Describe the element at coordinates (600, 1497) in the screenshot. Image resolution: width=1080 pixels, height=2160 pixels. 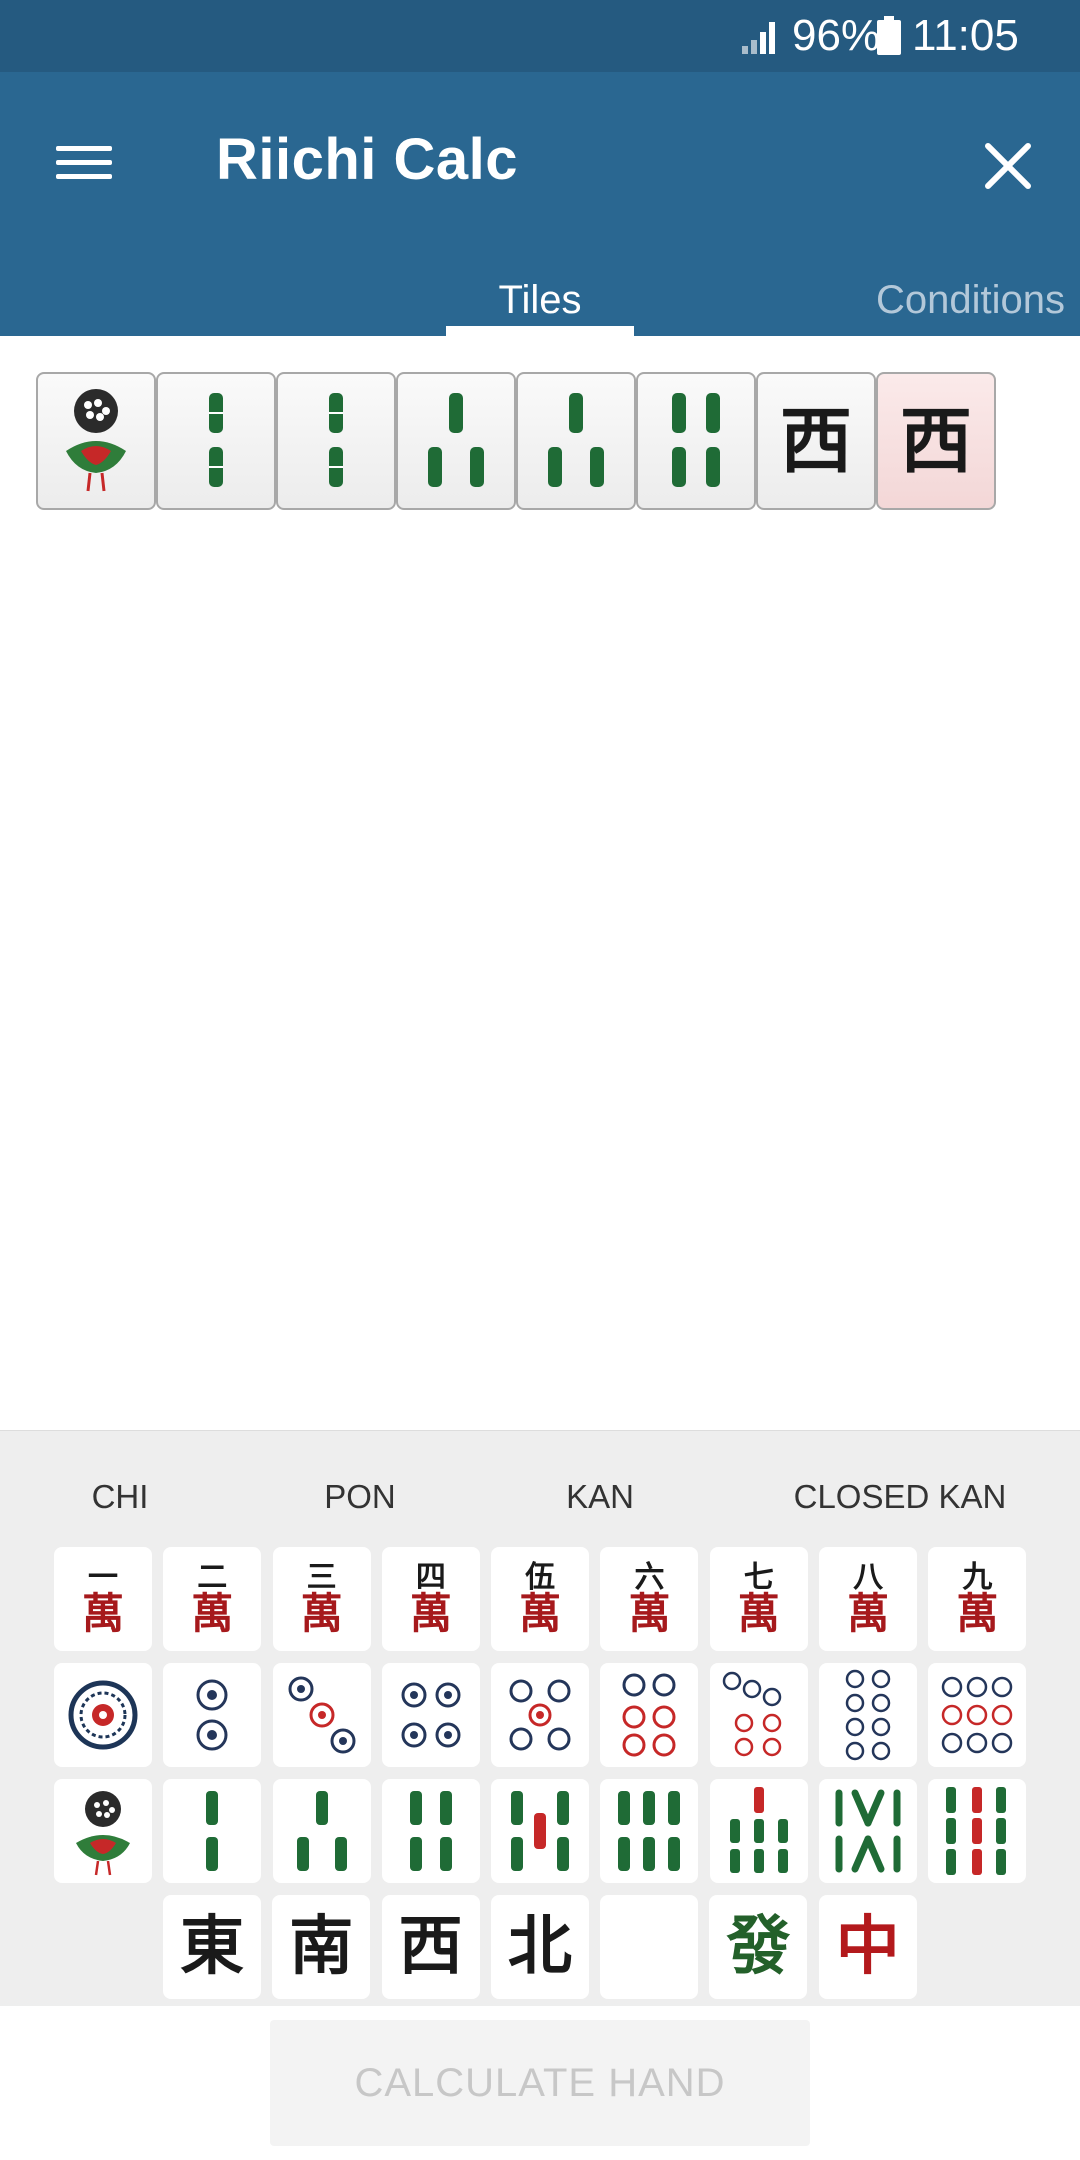
I see `kan-button: KAN` at that location.